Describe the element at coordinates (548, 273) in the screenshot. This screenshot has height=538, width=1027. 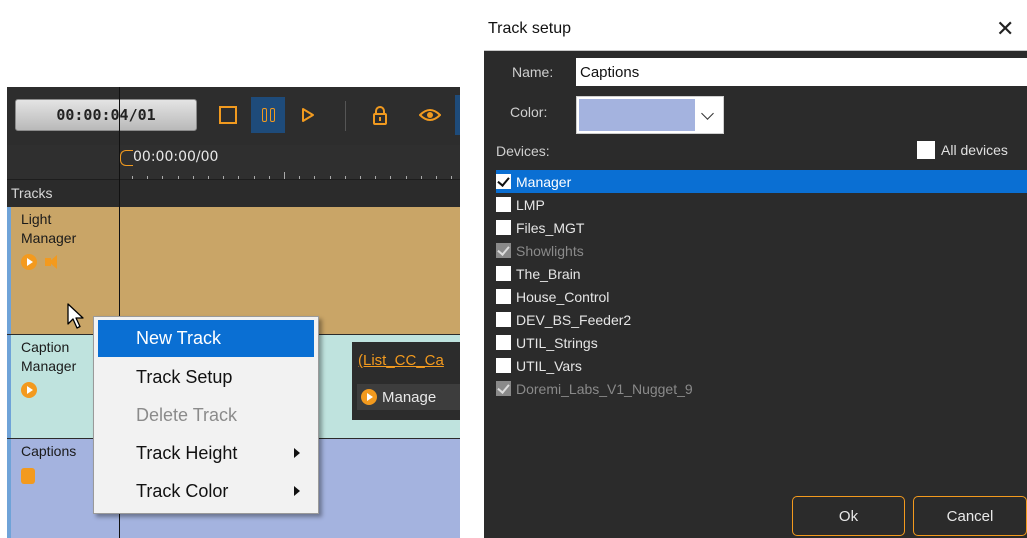
I see `device-label: The_Brain` at that location.